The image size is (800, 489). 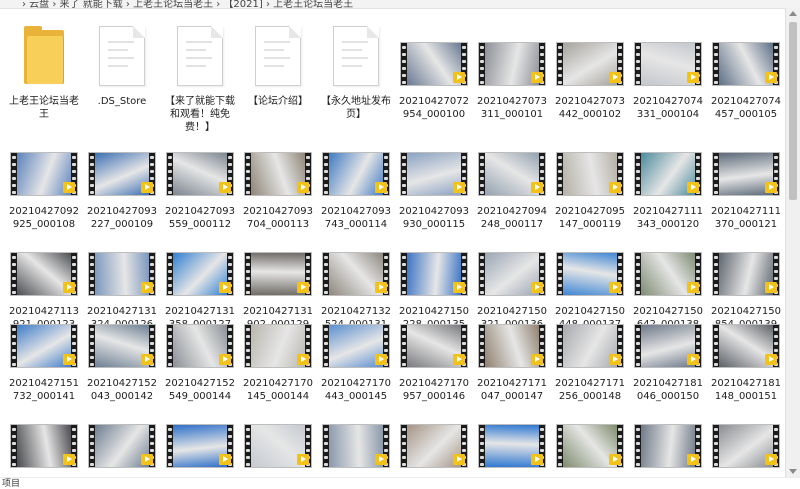 I want to click on video-item: 20210427073311_000101, so click(x=512, y=68).